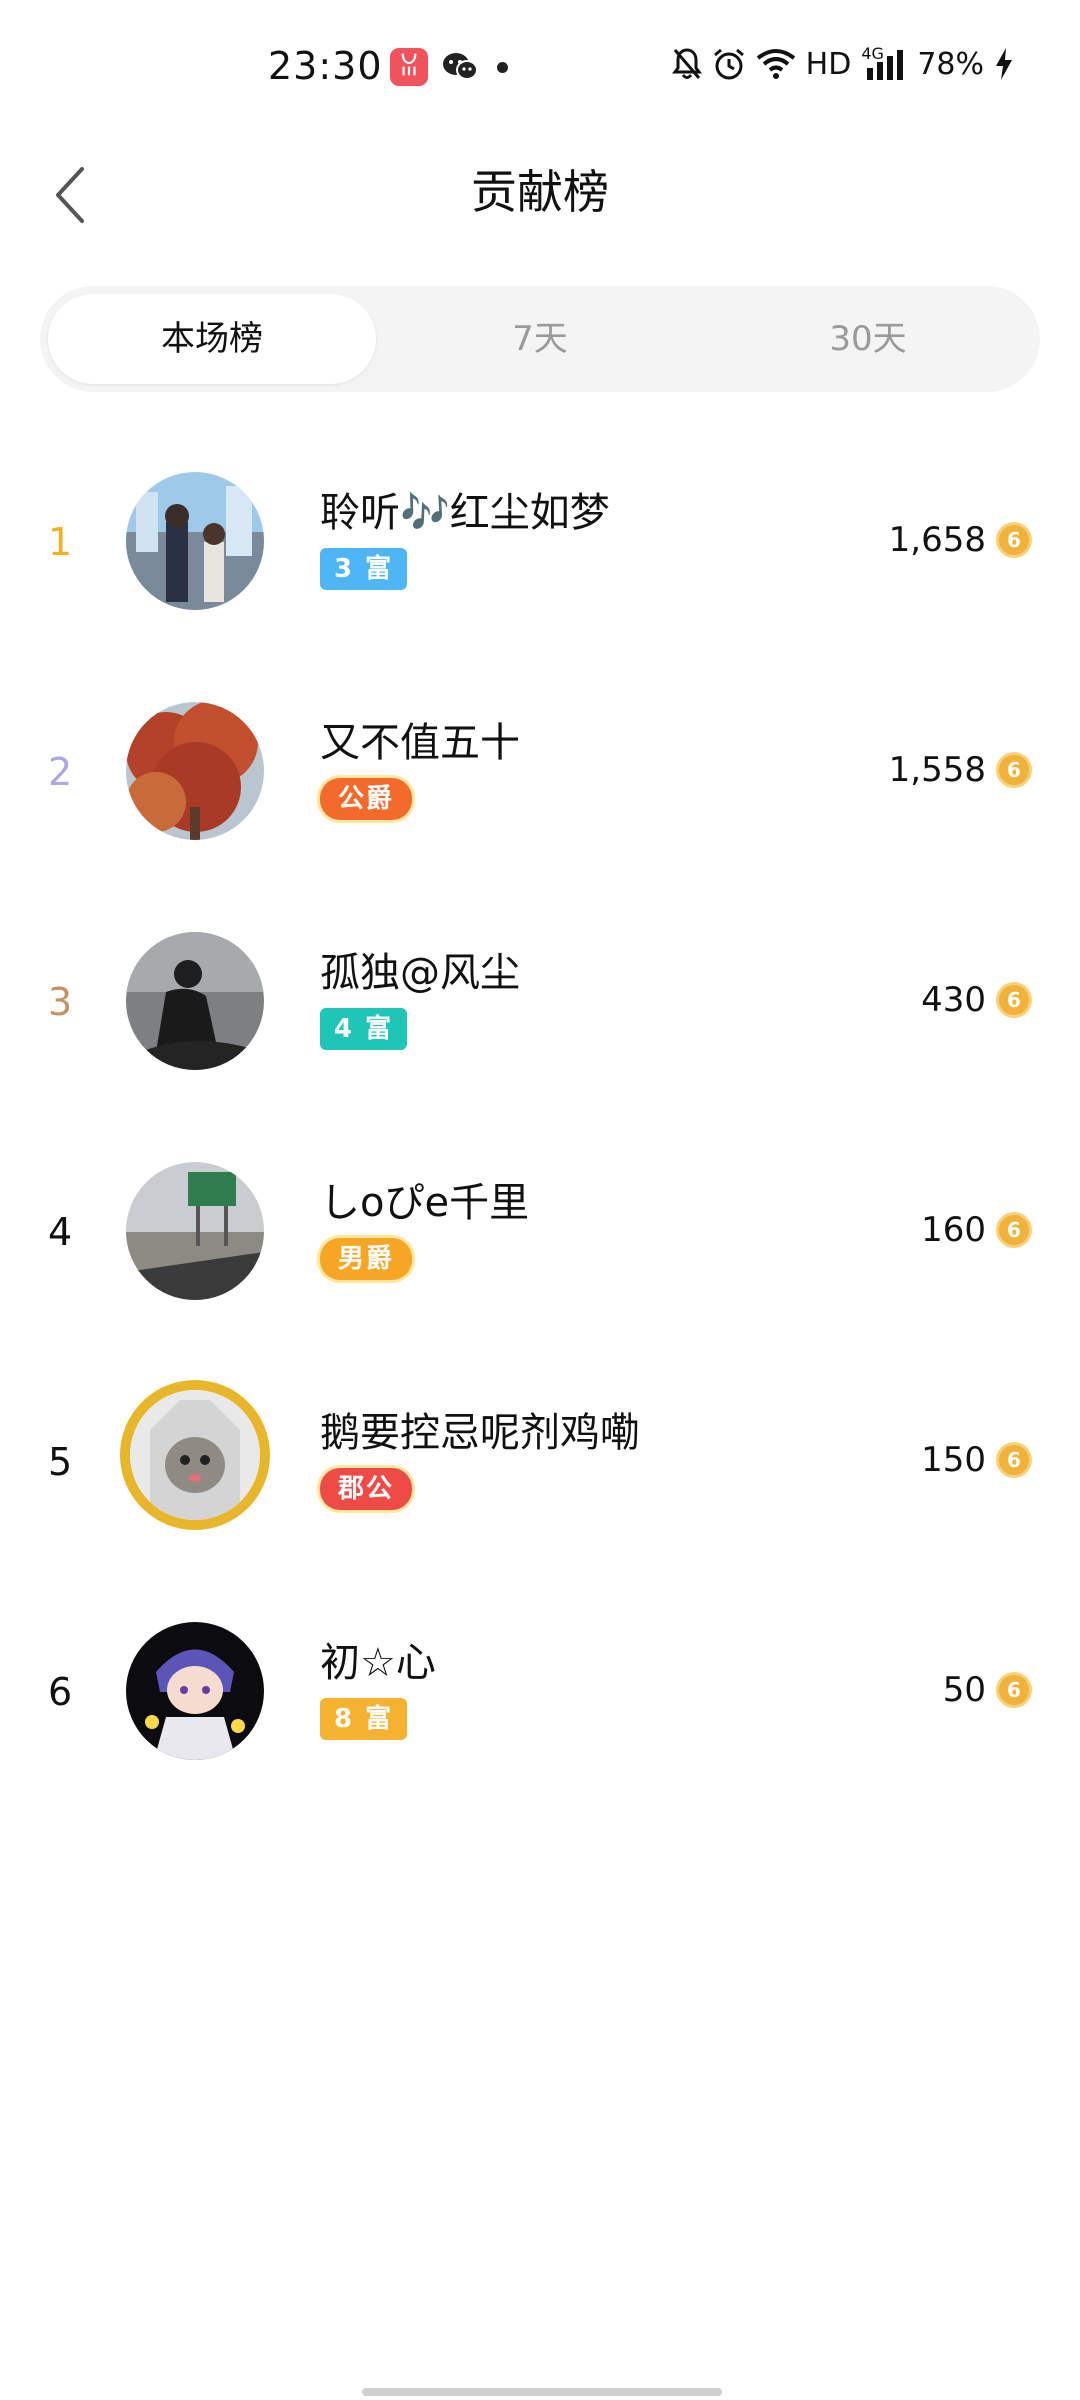  I want to click on user-name: 鹅要控忌呢剂鸡嘞, so click(480, 1433).